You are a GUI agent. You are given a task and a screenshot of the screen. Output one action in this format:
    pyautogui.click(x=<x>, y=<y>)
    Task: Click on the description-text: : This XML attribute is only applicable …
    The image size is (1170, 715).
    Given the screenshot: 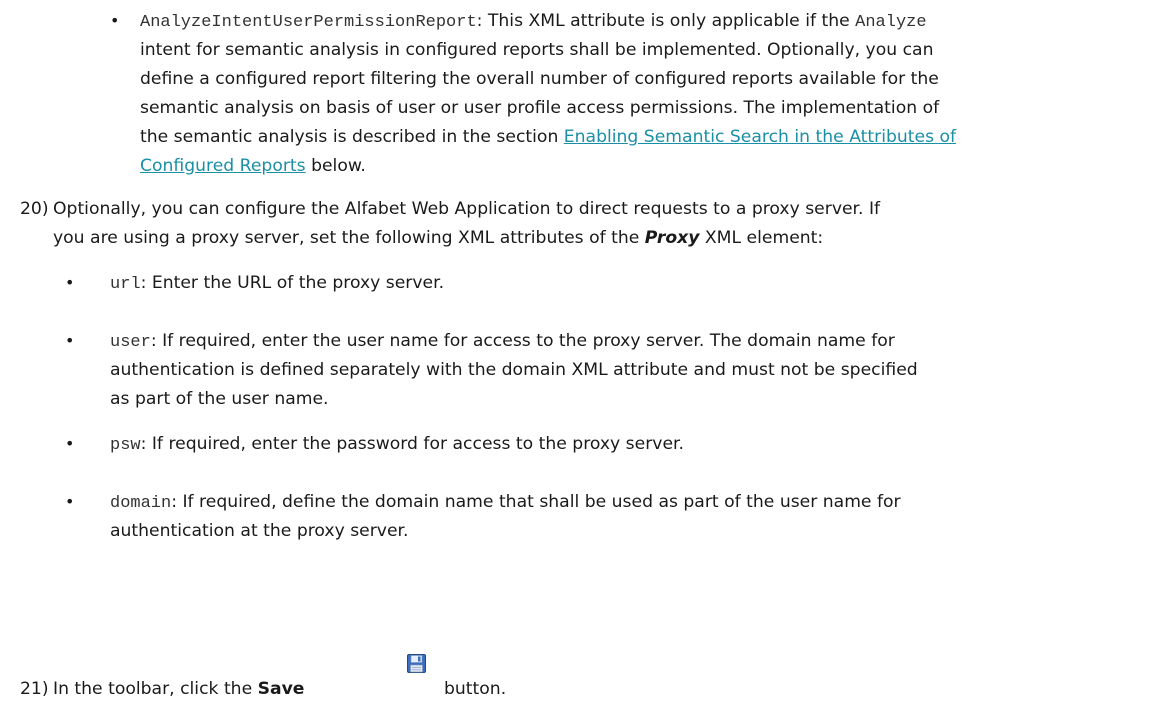 What is the action you would take?
    pyautogui.click(x=666, y=21)
    